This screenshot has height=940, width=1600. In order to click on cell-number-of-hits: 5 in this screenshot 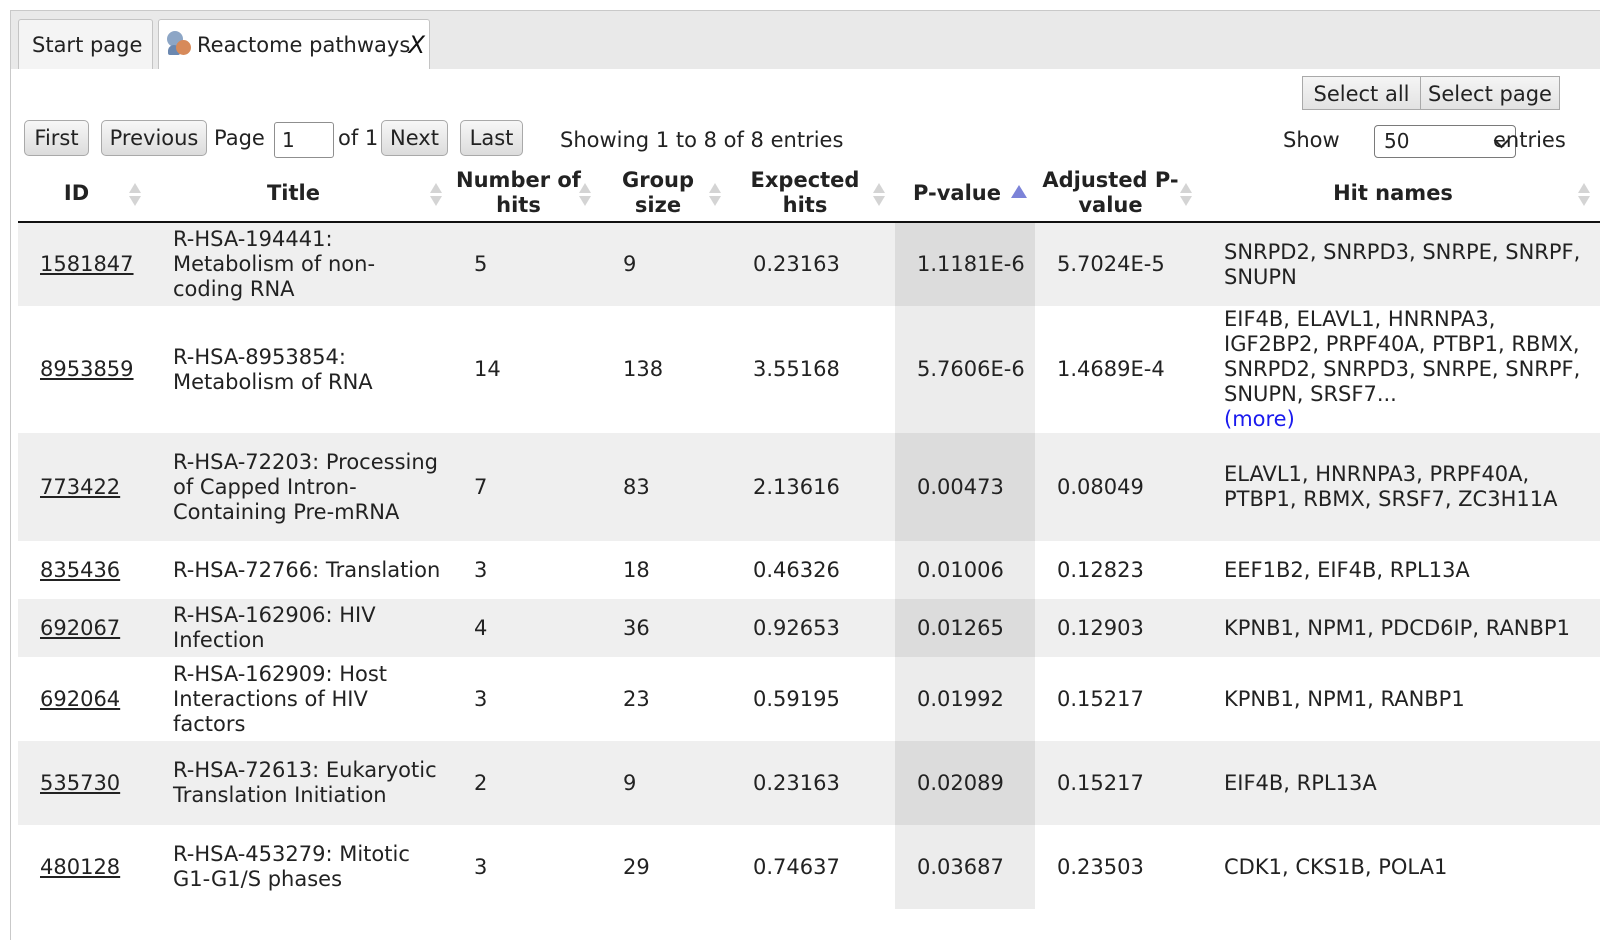, I will do `click(526, 264)`.